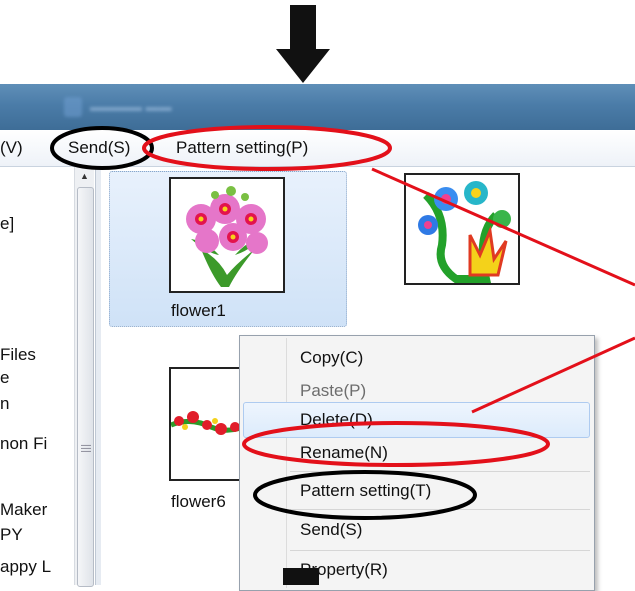 This screenshot has width=635, height=591. Describe the element at coordinates (336, 420) in the screenshot. I see `menu-item-delete: Delete(D)` at that location.